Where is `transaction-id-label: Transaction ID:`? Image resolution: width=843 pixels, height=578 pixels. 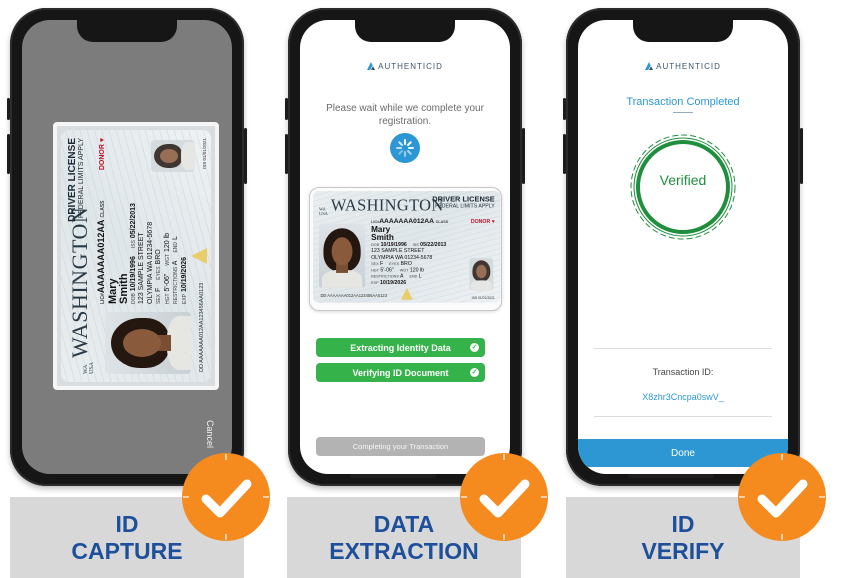
transaction-id-label: Transaction ID: is located at coordinates (683, 372).